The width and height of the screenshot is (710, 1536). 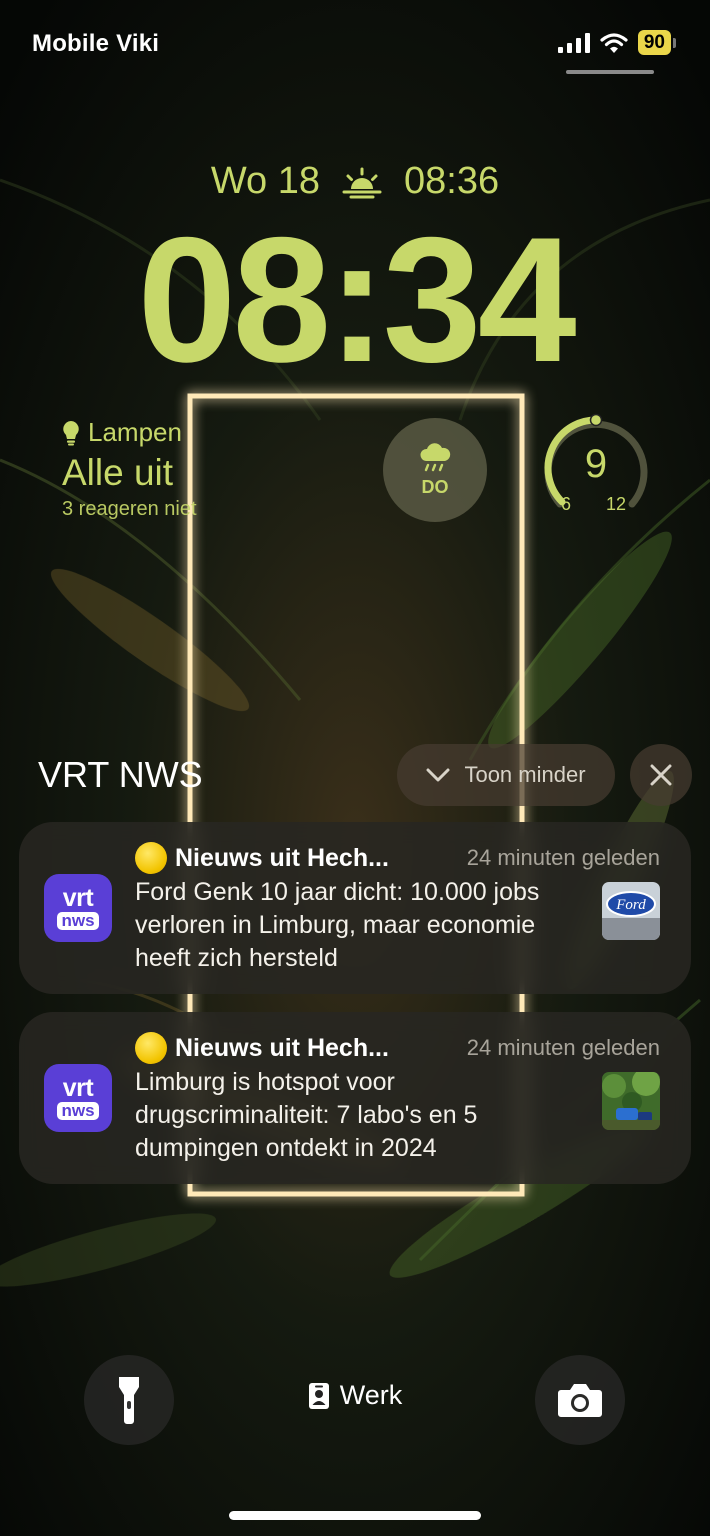 I want to click on carrier-name: Mobile Viki, so click(x=96, y=43).